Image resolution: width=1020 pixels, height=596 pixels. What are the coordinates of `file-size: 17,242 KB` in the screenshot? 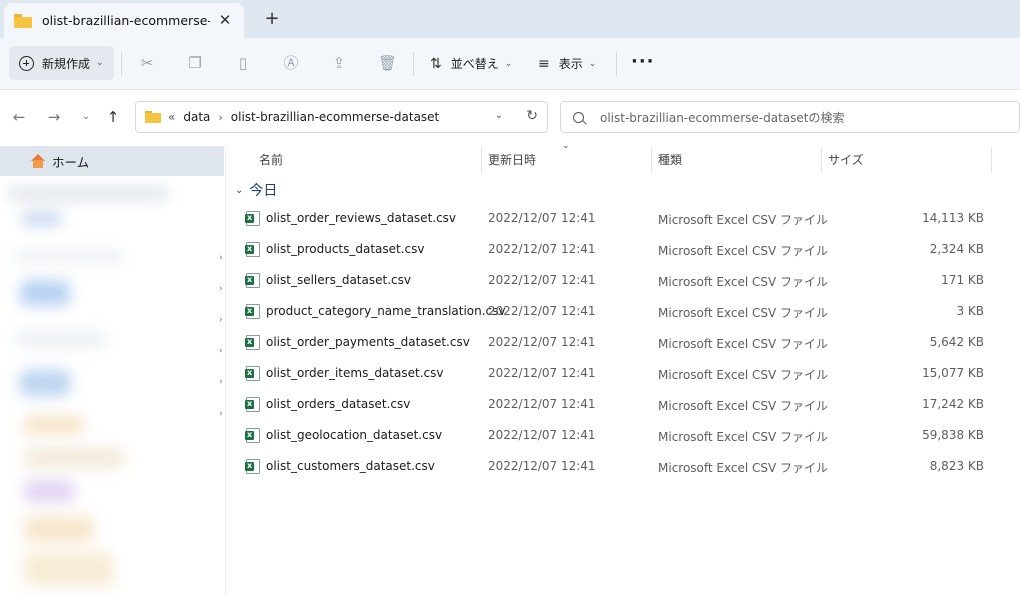 It's located at (953, 404).